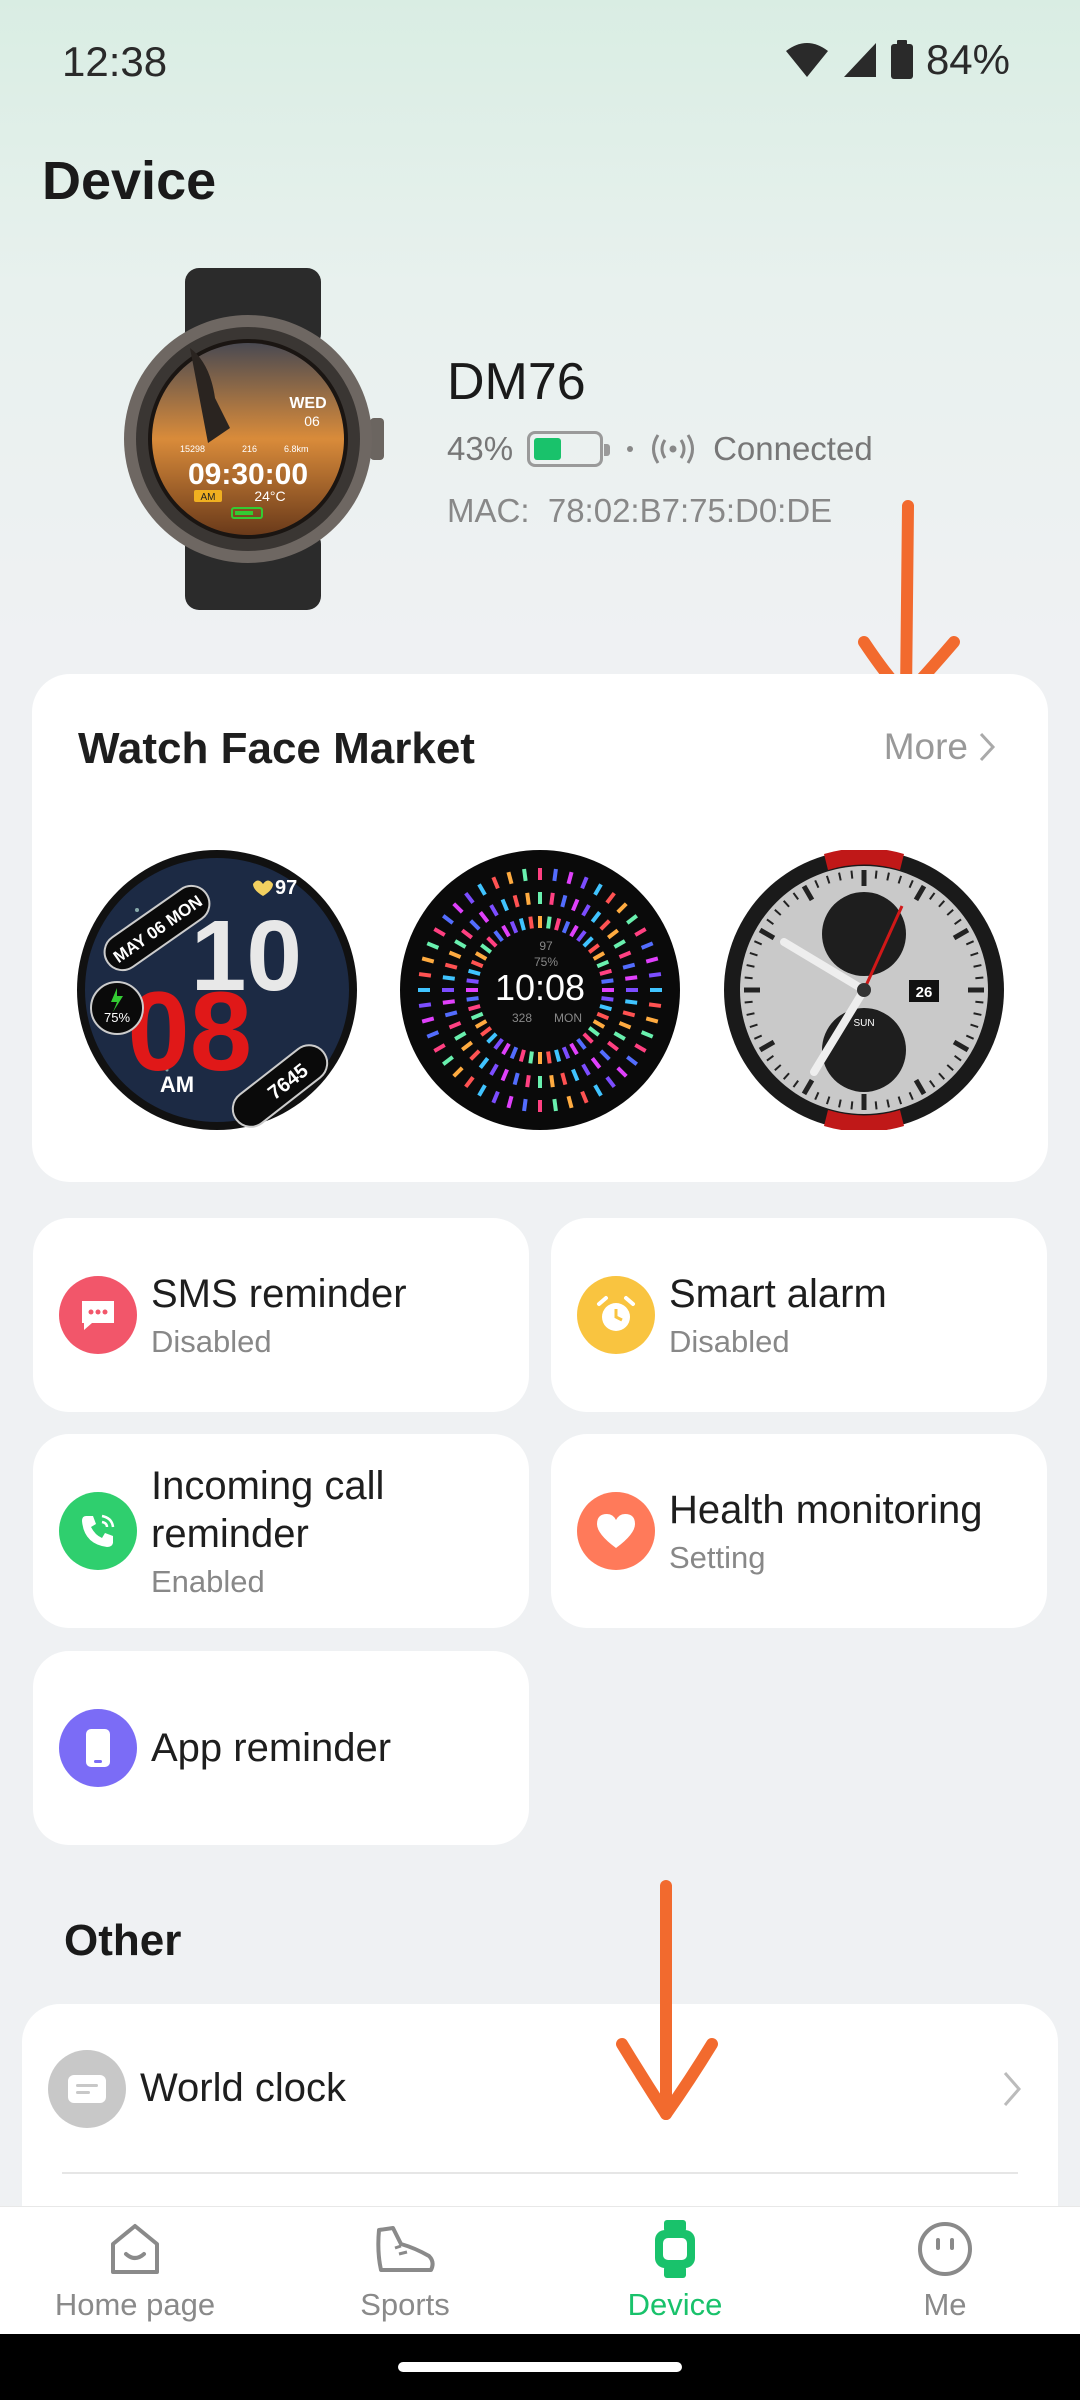 The height and width of the screenshot is (2400, 1080). What do you see at coordinates (778, 1294) in the screenshot?
I see `smart-alarm-label: Smart alarm` at bounding box center [778, 1294].